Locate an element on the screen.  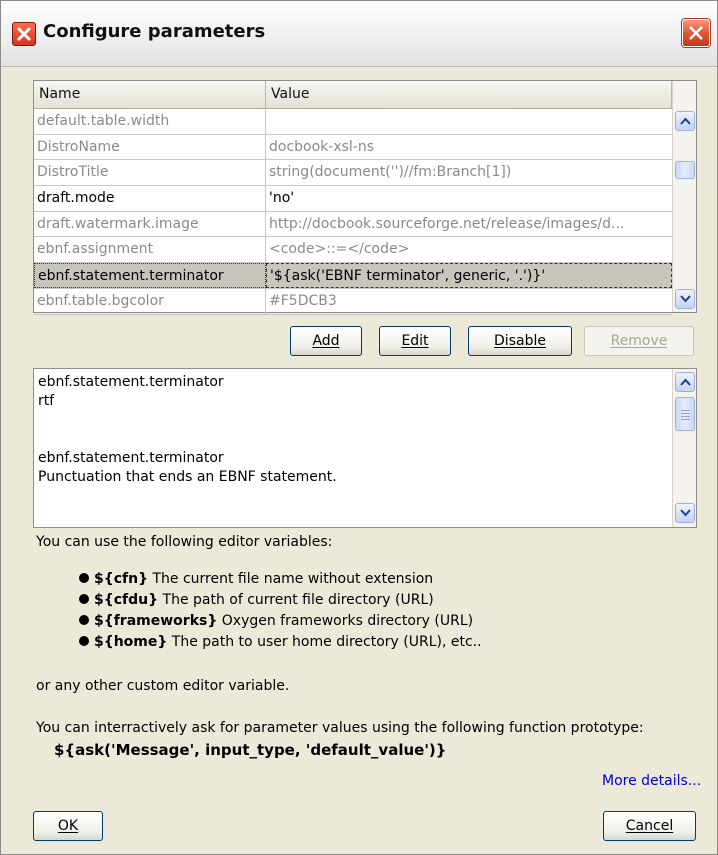
add-button: Add is located at coordinates (326, 341).